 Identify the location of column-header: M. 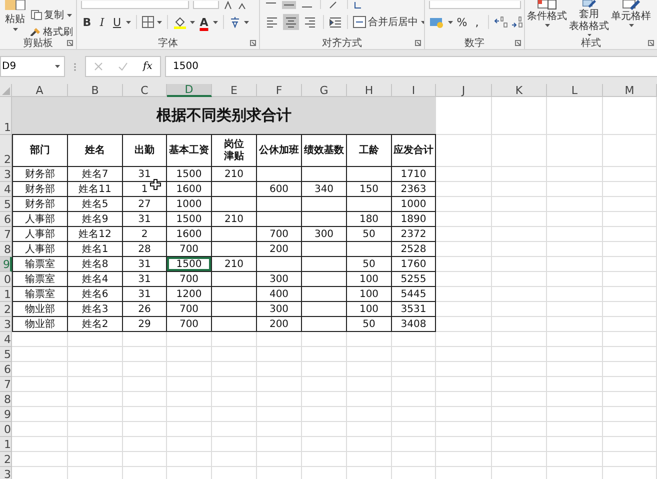
(630, 90).